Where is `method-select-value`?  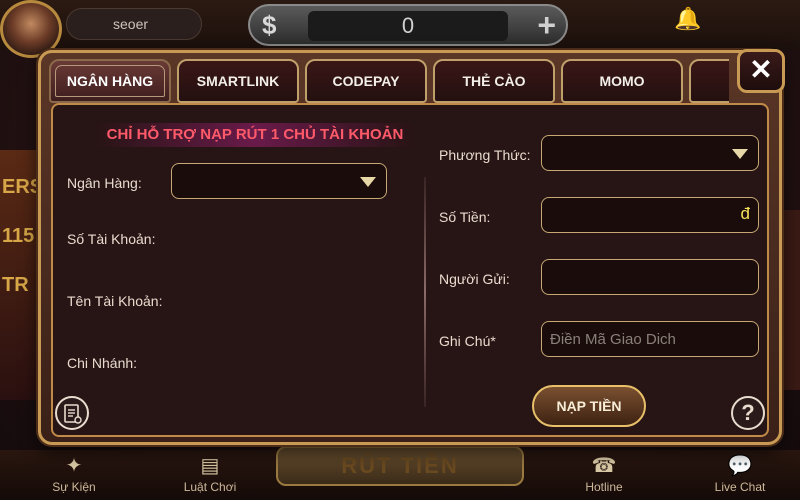
method-select-value is located at coordinates (650, 153).